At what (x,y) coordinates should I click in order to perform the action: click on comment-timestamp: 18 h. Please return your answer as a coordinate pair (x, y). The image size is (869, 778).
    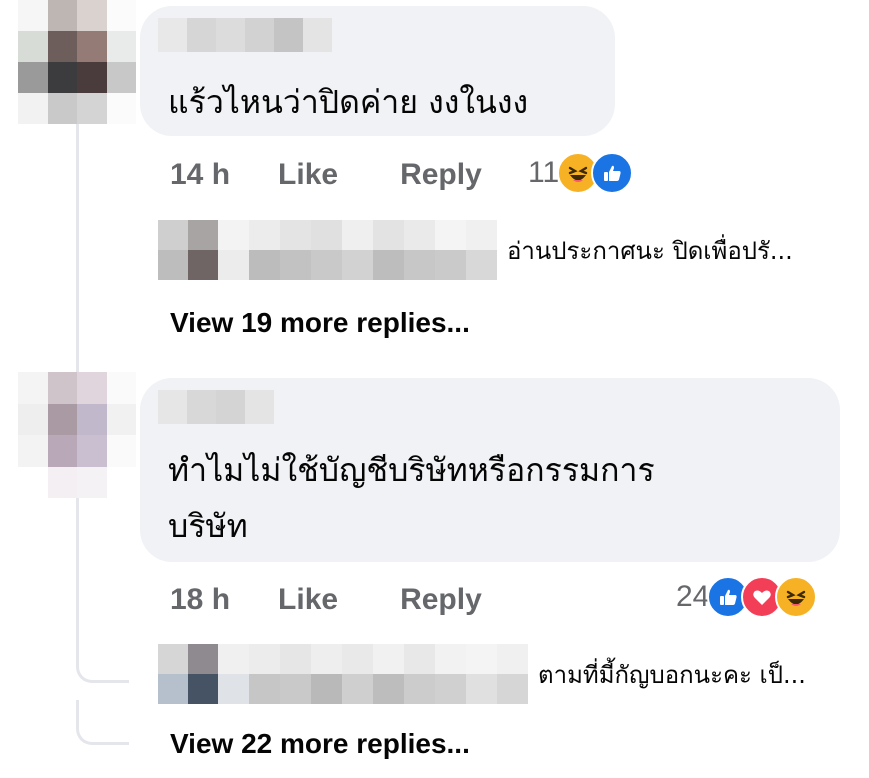
    Looking at the image, I should click on (200, 600).